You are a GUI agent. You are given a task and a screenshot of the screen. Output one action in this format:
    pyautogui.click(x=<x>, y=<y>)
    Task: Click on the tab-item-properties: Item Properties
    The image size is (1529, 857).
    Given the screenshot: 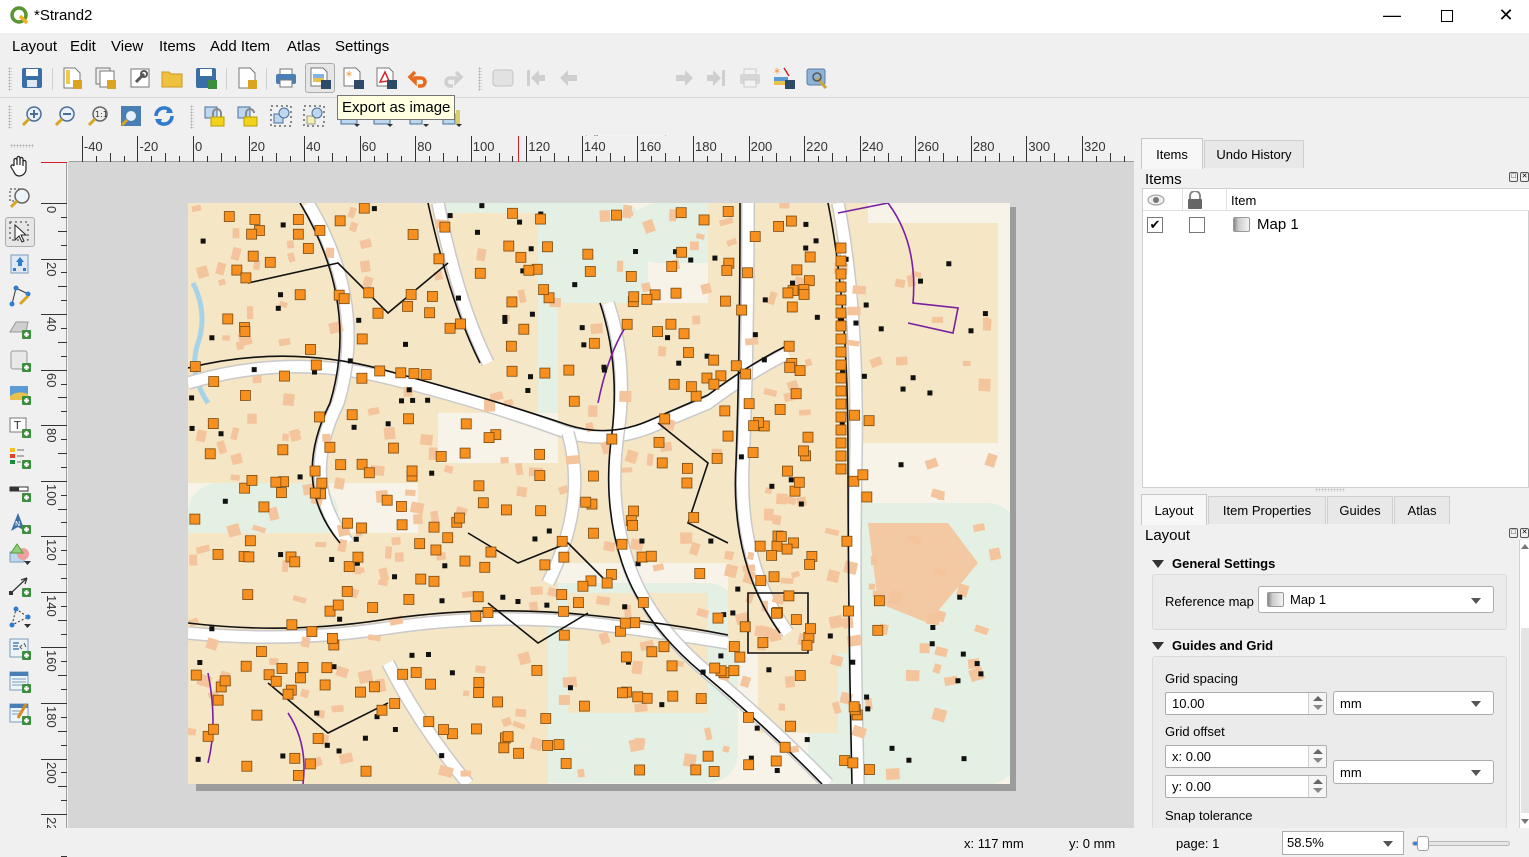 What is the action you would take?
    pyautogui.click(x=1267, y=510)
    